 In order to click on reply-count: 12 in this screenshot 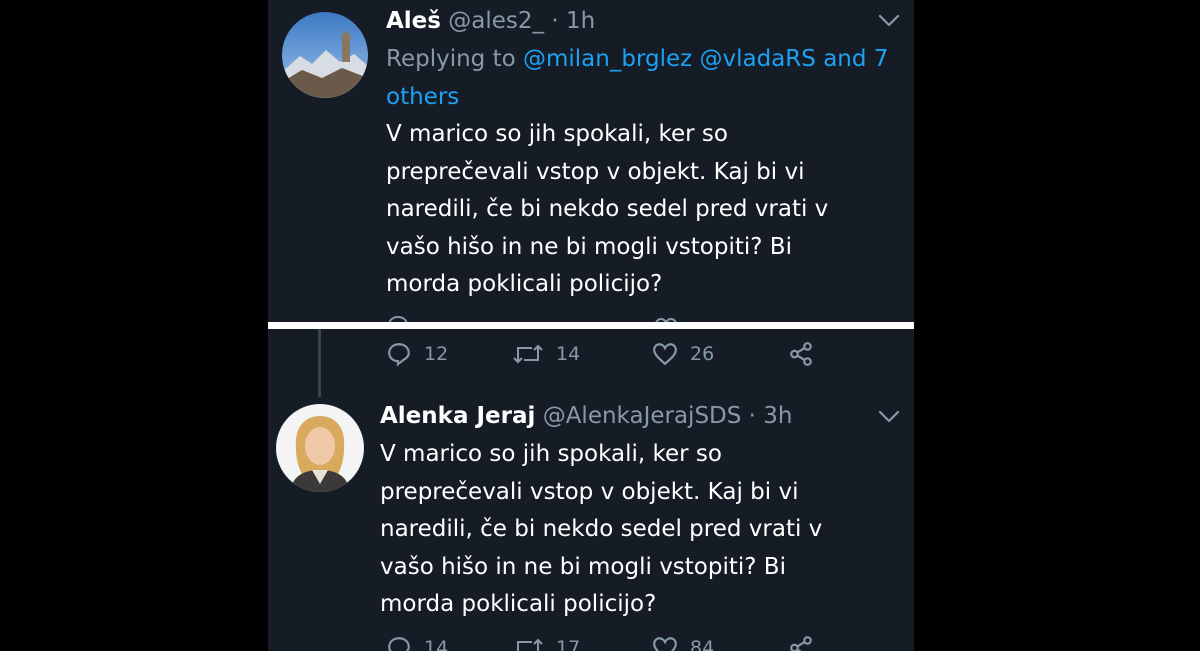, I will do `click(436, 354)`.